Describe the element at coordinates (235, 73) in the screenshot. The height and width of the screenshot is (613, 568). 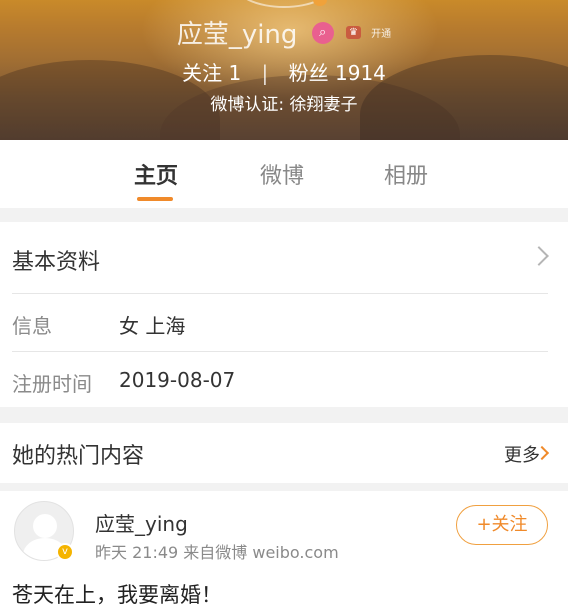
I see `following-count: 1` at that location.